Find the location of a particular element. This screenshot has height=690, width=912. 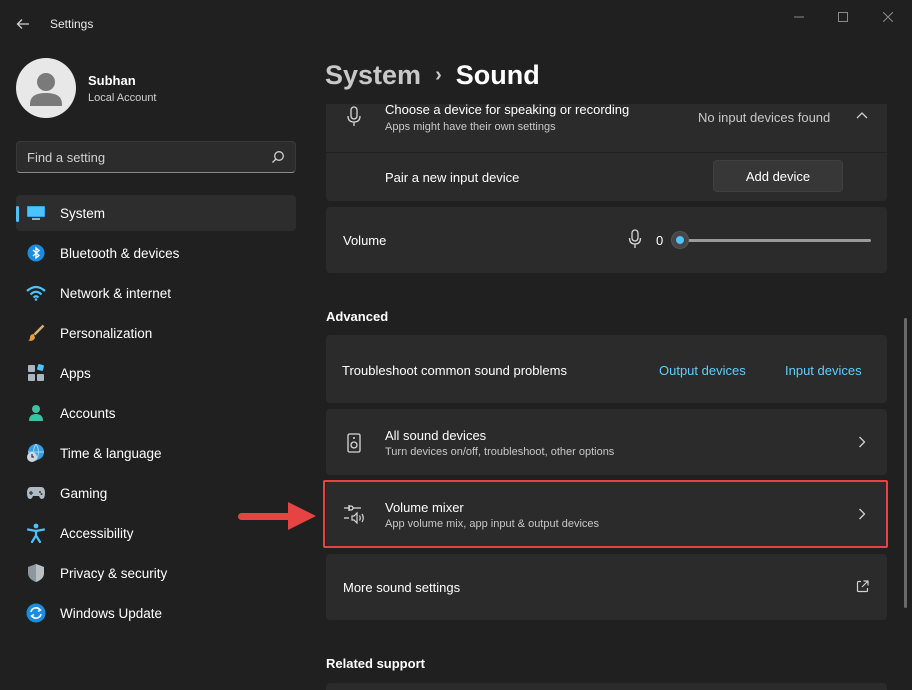

related-support-heading: Related support is located at coordinates (375, 663).